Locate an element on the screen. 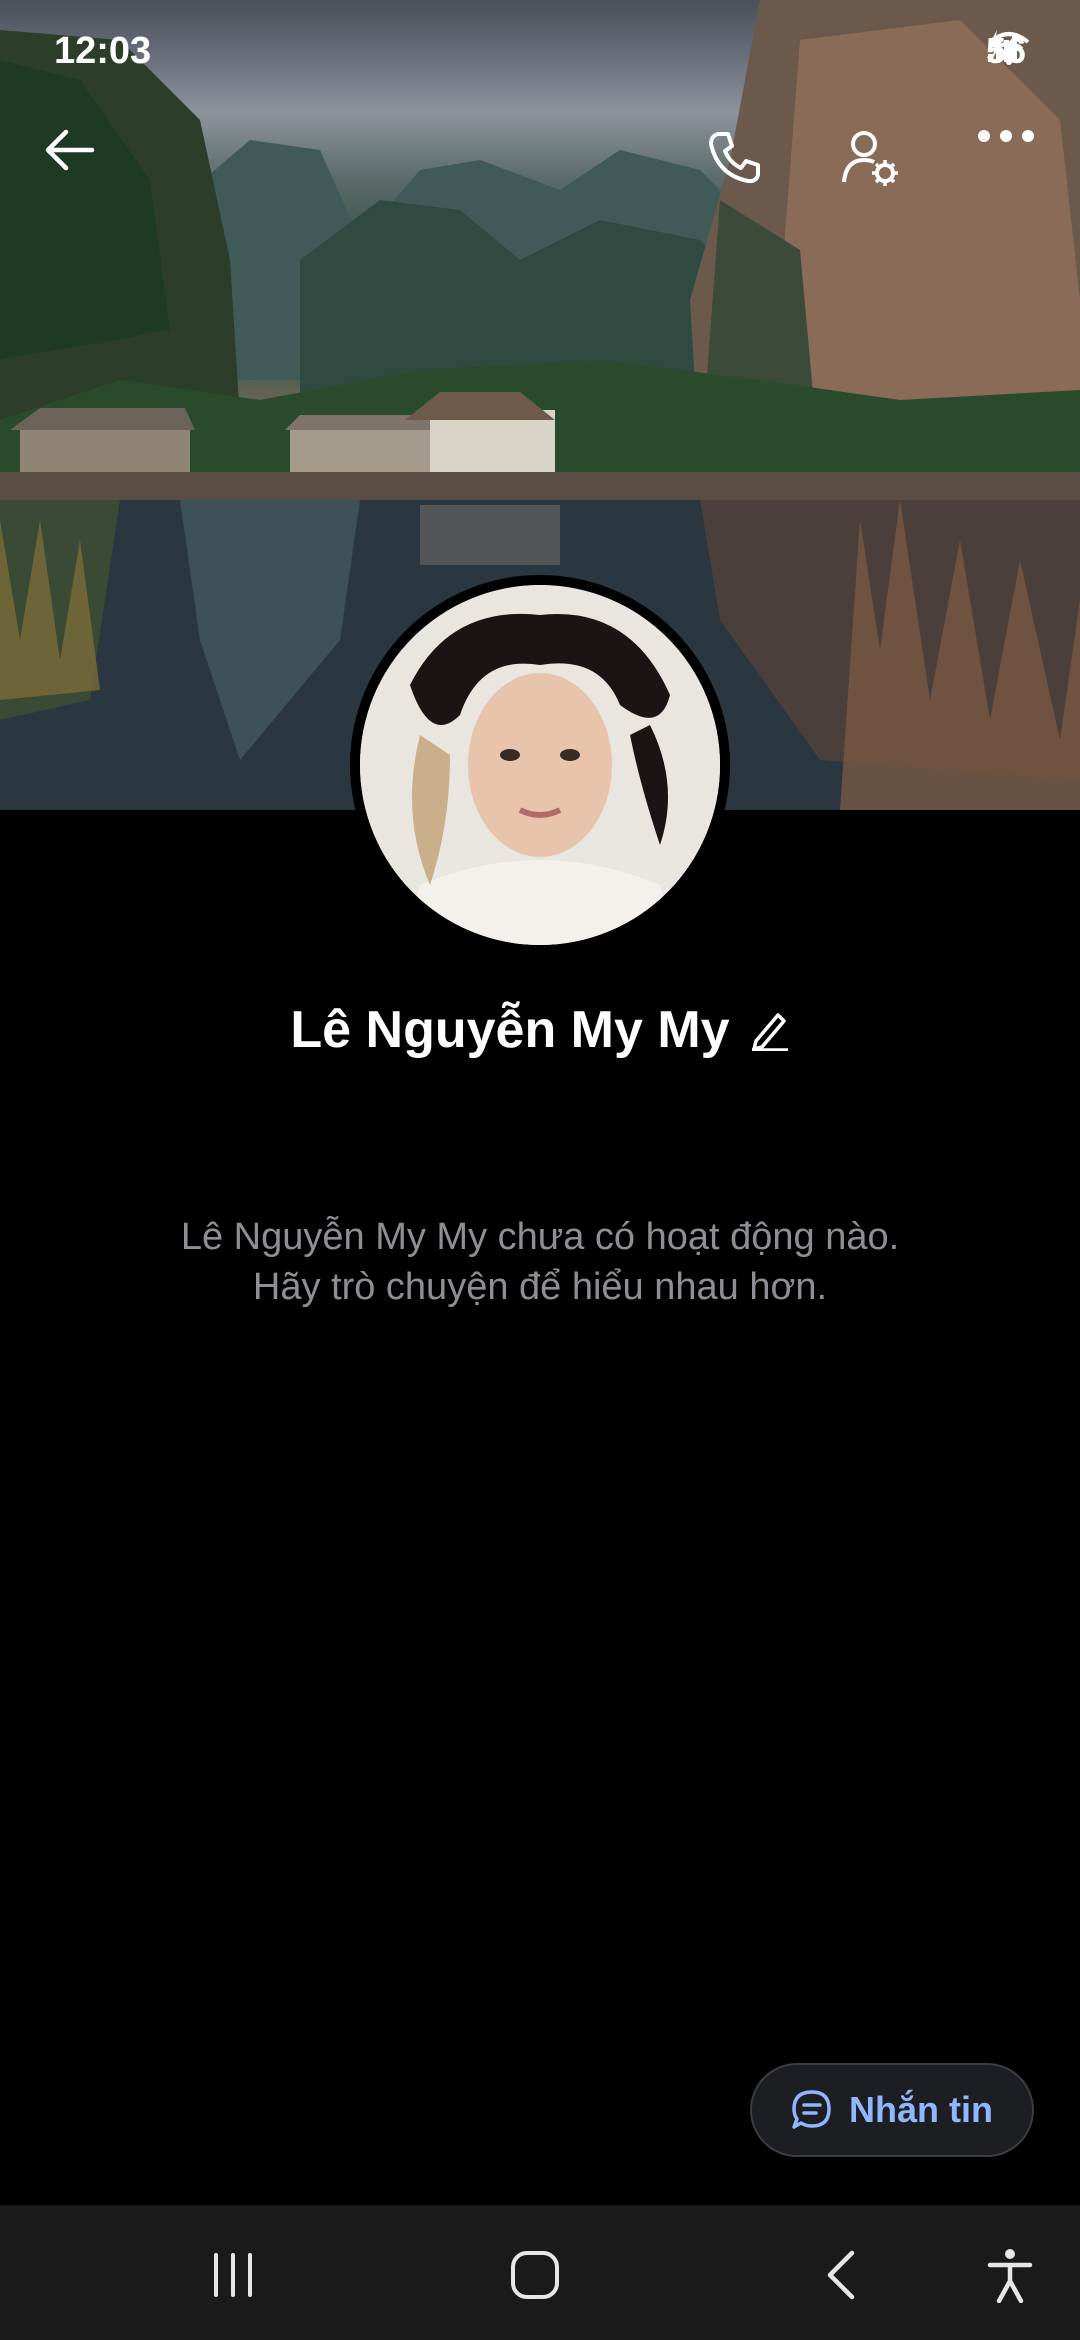  profile-name-row: Lê Nguyễn My My is located at coordinates (540, 1030).